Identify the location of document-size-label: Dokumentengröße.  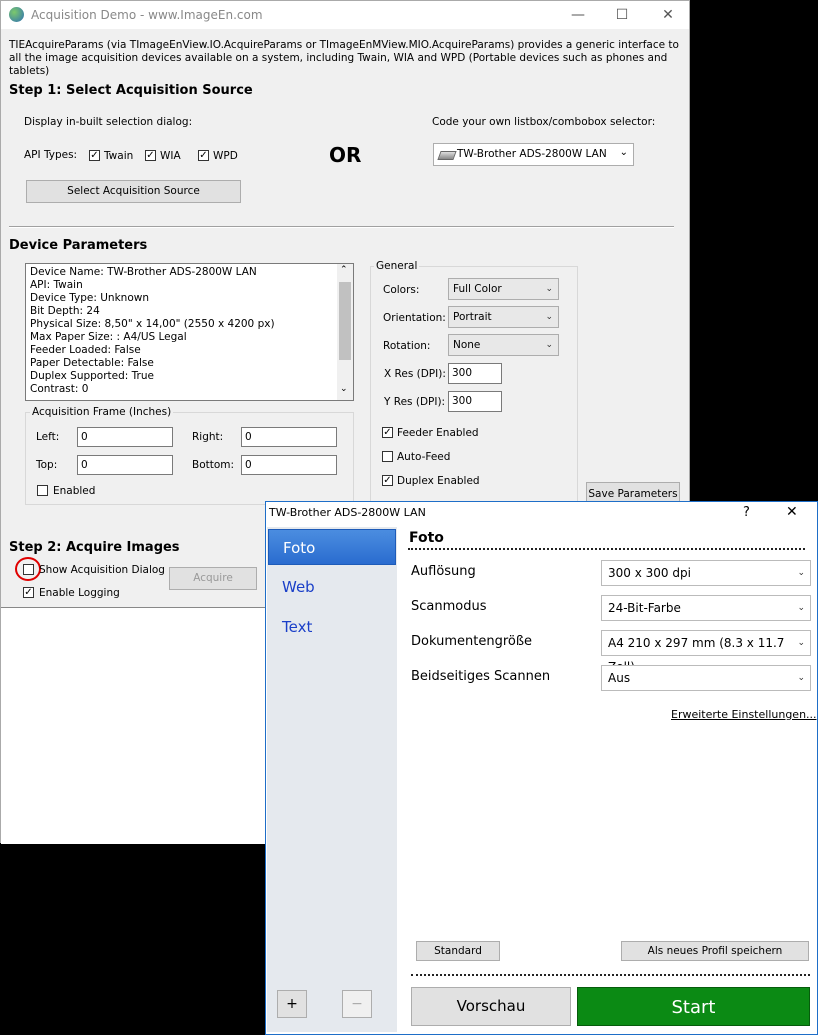
(472, 641).